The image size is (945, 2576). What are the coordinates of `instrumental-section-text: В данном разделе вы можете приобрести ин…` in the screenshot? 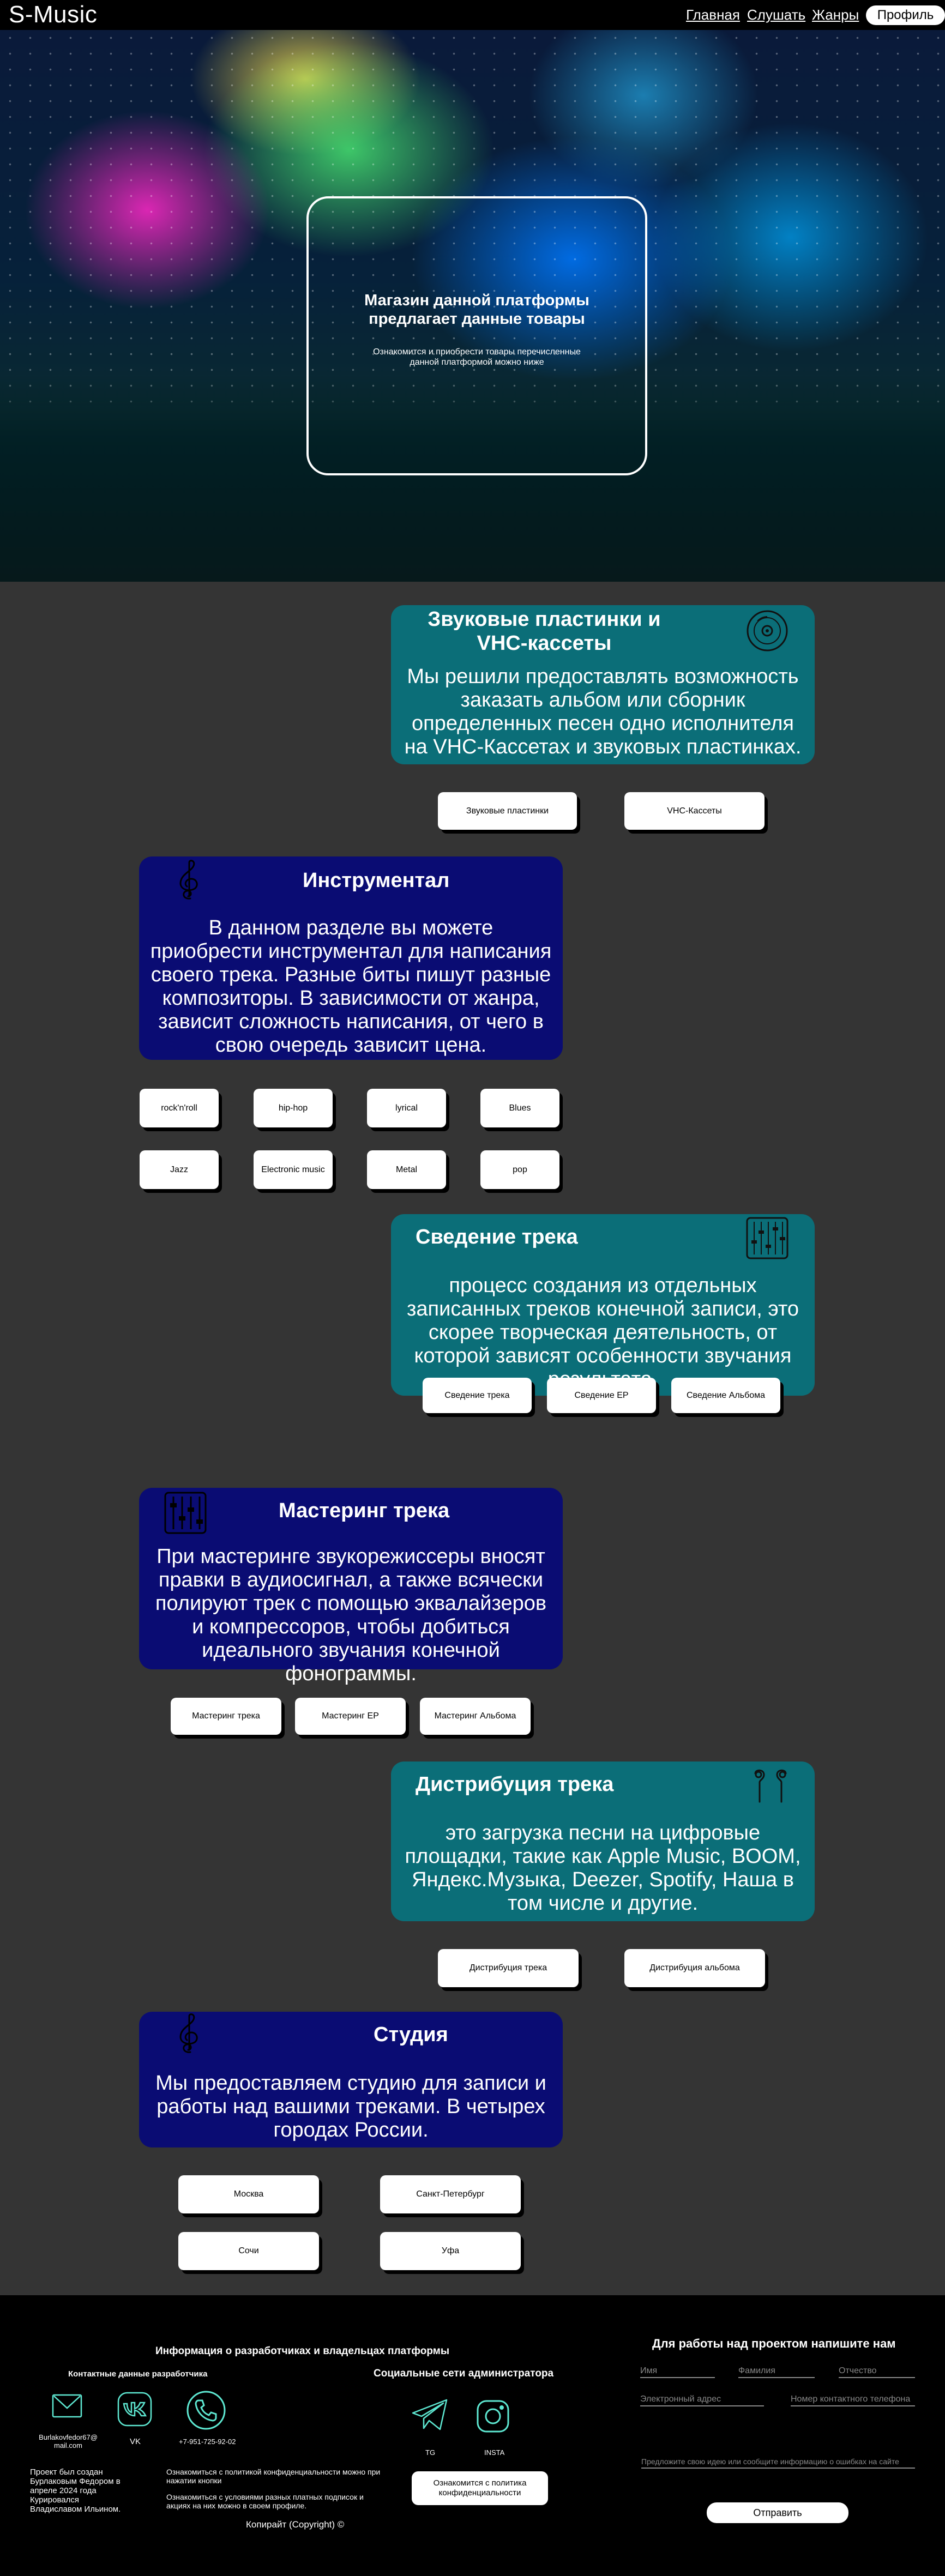 It's located at (351, 987).